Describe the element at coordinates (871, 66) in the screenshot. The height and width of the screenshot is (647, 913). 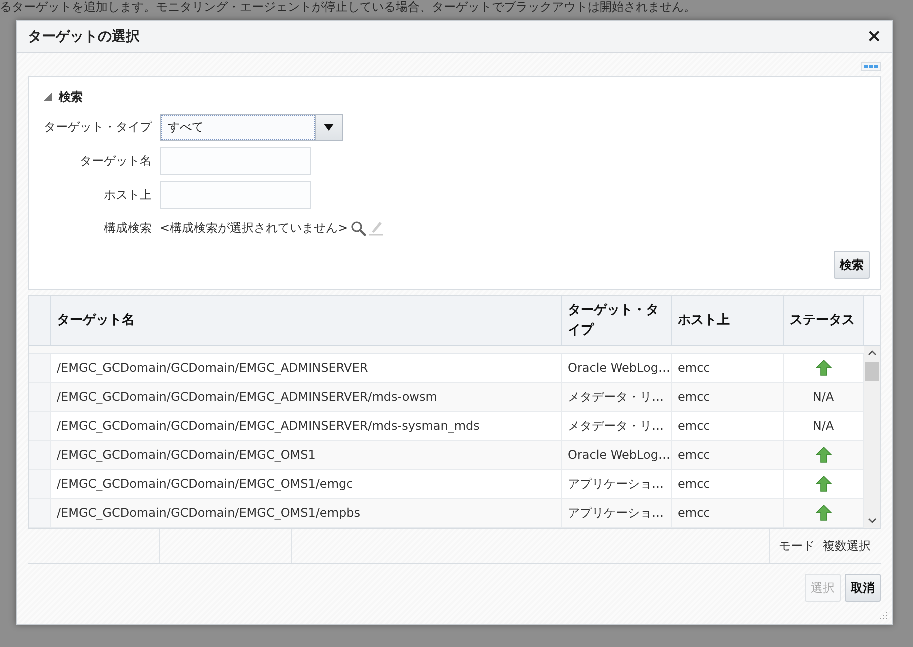
I see `more-icon` at that location.